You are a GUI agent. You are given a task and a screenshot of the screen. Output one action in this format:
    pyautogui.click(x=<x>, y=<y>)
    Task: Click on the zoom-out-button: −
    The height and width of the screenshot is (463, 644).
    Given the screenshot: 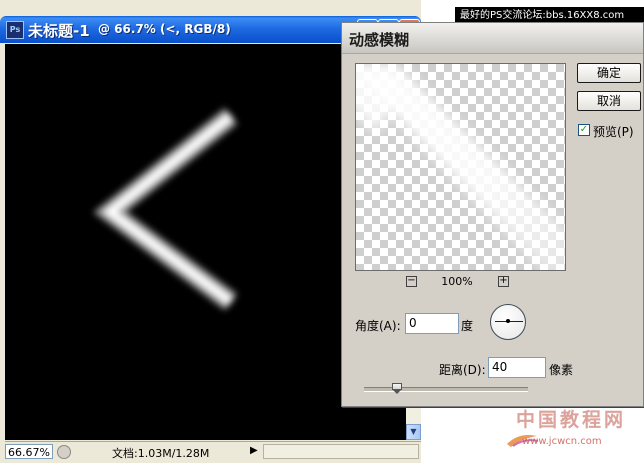 What is the action you would take?
    pyautogui.click(x=411, y=281)
    